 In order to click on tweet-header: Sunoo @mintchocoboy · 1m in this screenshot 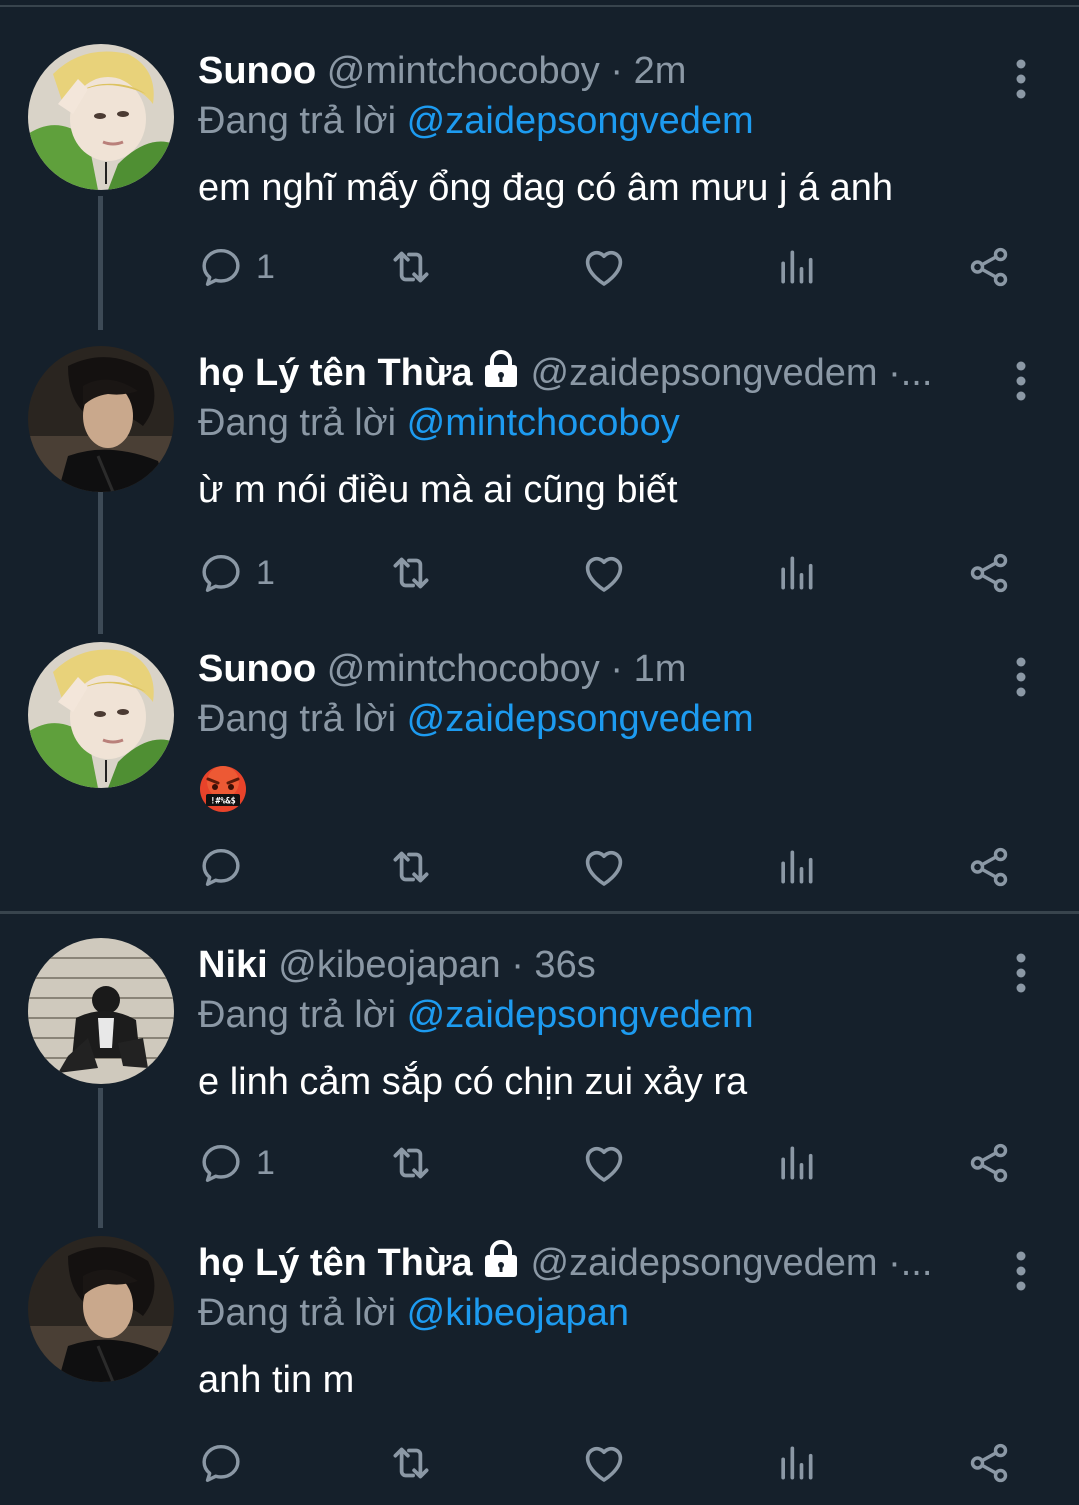, I will do `click(598, 669)`.